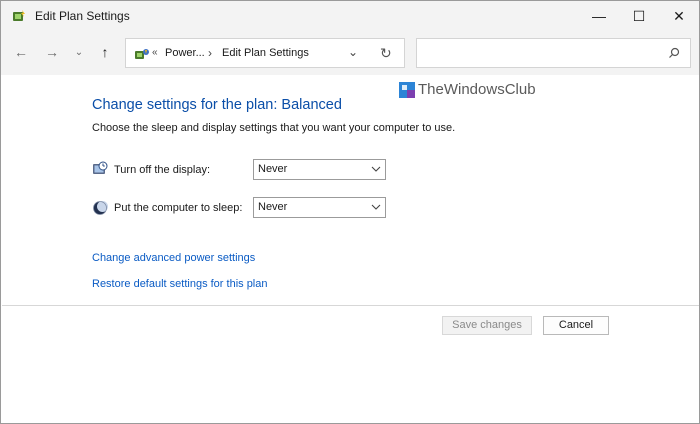 The height and width of the screenshot is (424, 700). Describe the element at coordinates (576, 325) in the screenshot. I see `cancel-button: Cancel` at that location.